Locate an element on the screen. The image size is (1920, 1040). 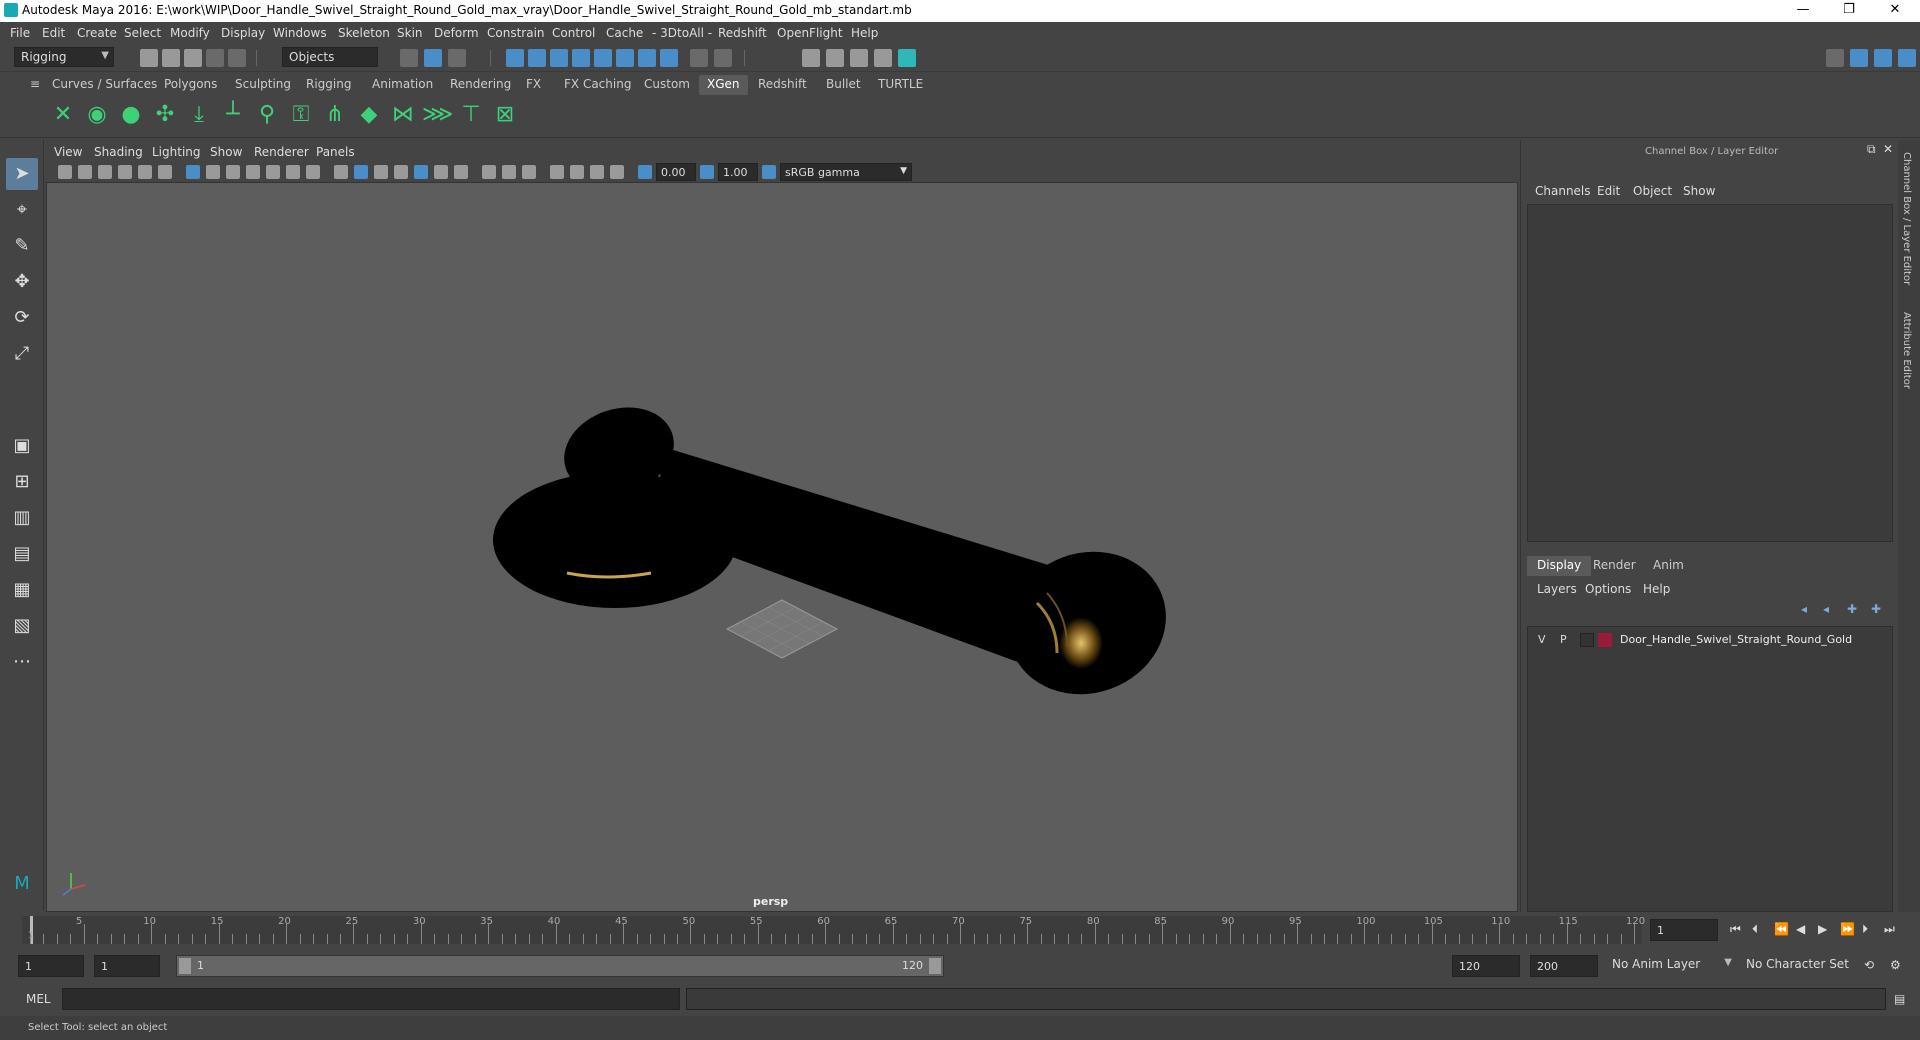
viewport-menu-view: View is located at coordinates (68, 152).